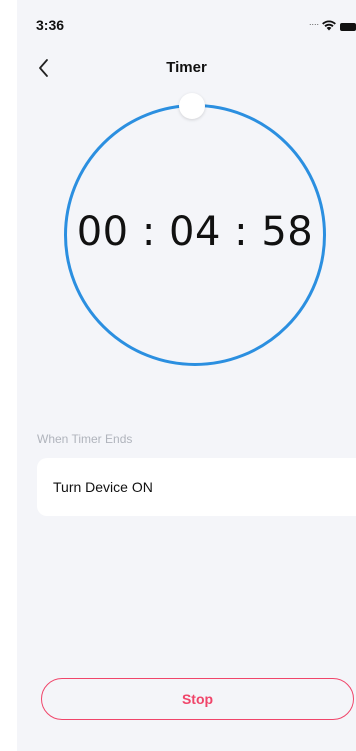  Describe the element at coordinates (197, 699) in the screenshot. I see `stop-button: Stop` at that location.